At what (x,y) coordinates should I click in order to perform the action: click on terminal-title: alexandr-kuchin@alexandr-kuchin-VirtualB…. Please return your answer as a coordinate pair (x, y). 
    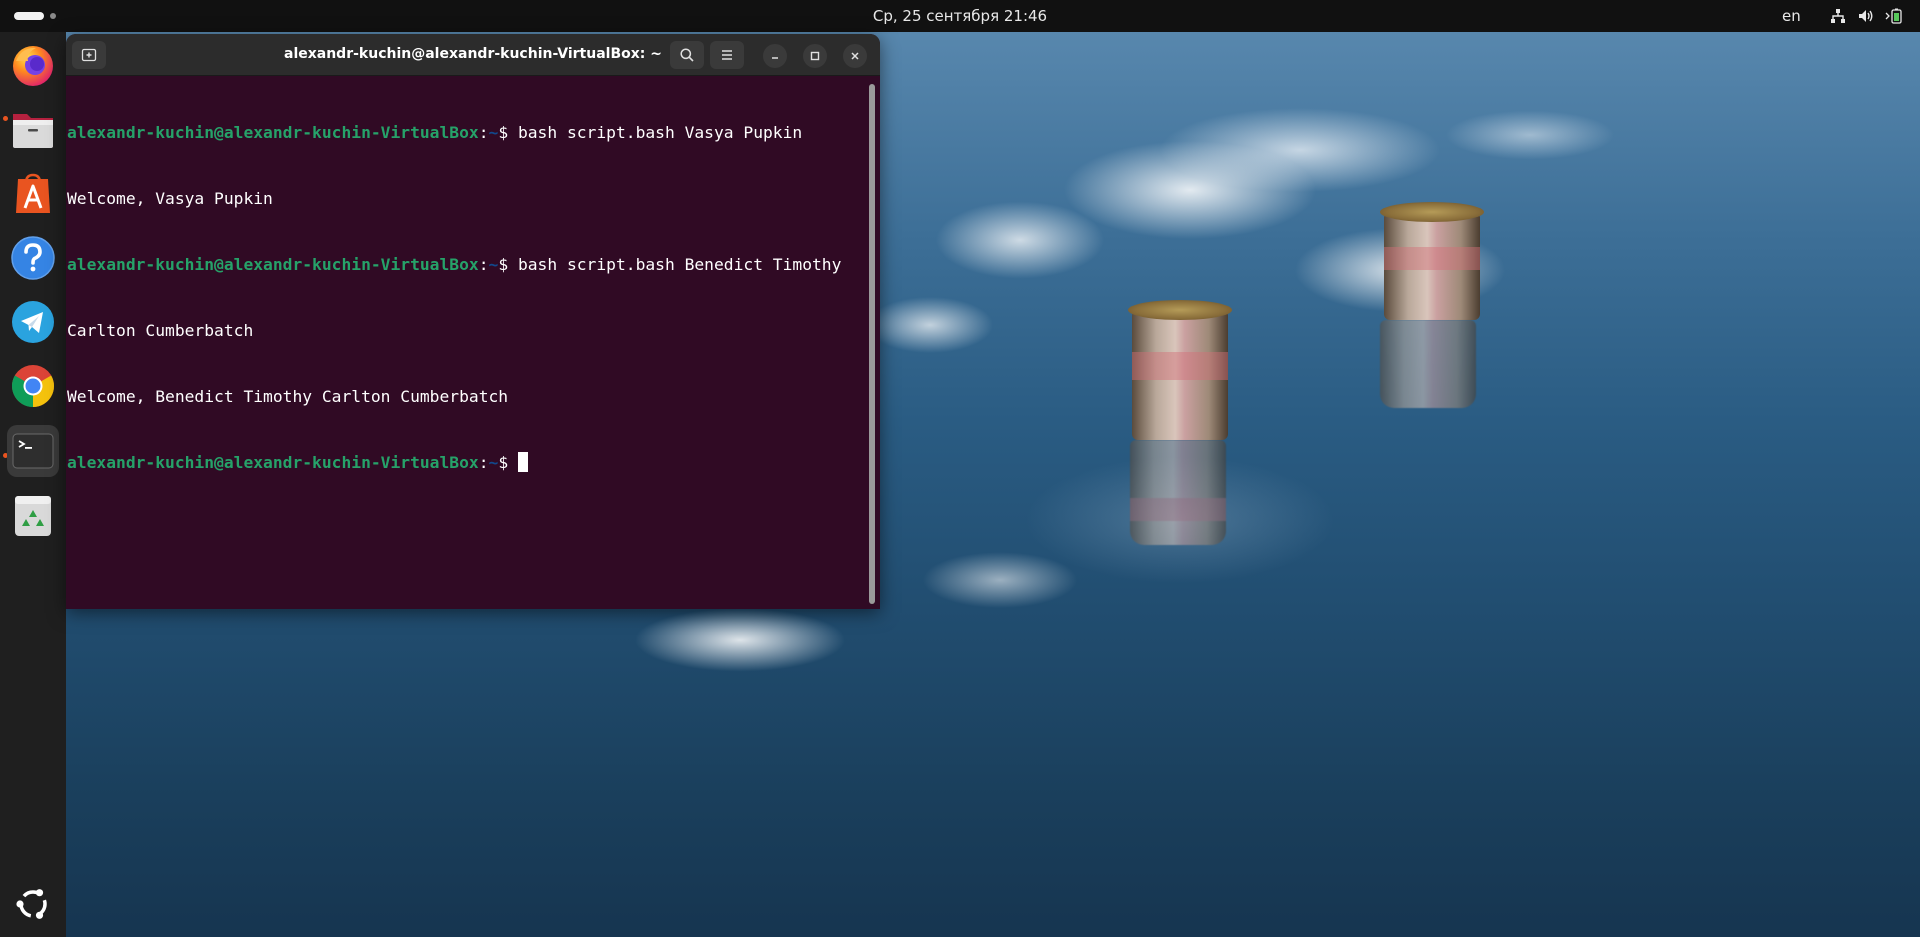
    Looking at the image, I should click on (473, 54).